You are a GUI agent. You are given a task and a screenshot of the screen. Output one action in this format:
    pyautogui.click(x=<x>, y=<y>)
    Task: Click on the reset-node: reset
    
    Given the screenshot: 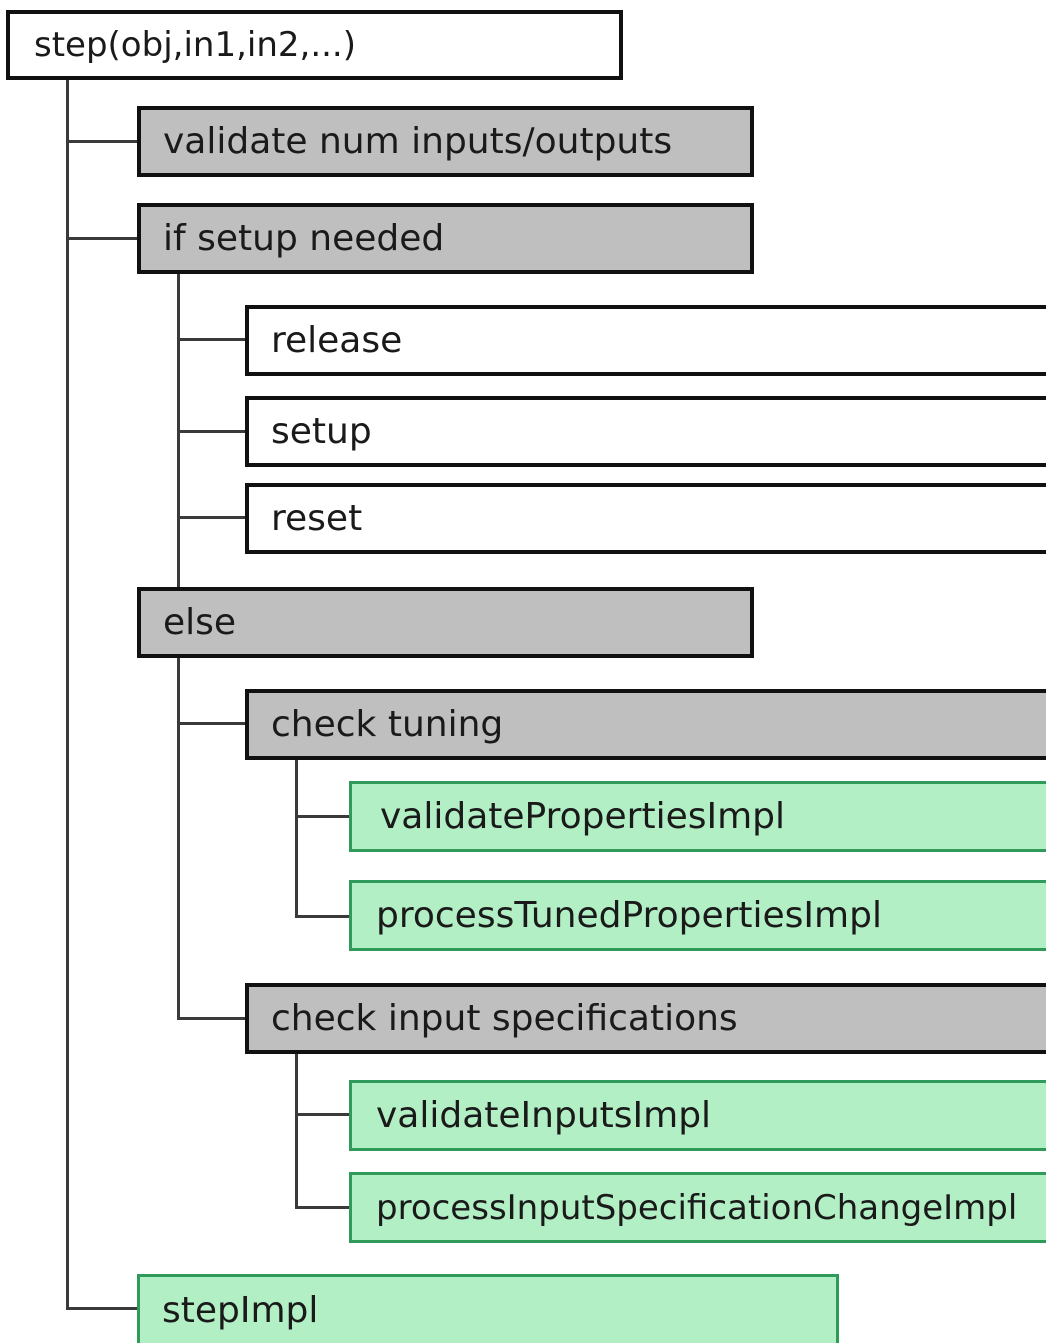 What is the action you would take?
    pyautogui.click(x=645, y=518)
    